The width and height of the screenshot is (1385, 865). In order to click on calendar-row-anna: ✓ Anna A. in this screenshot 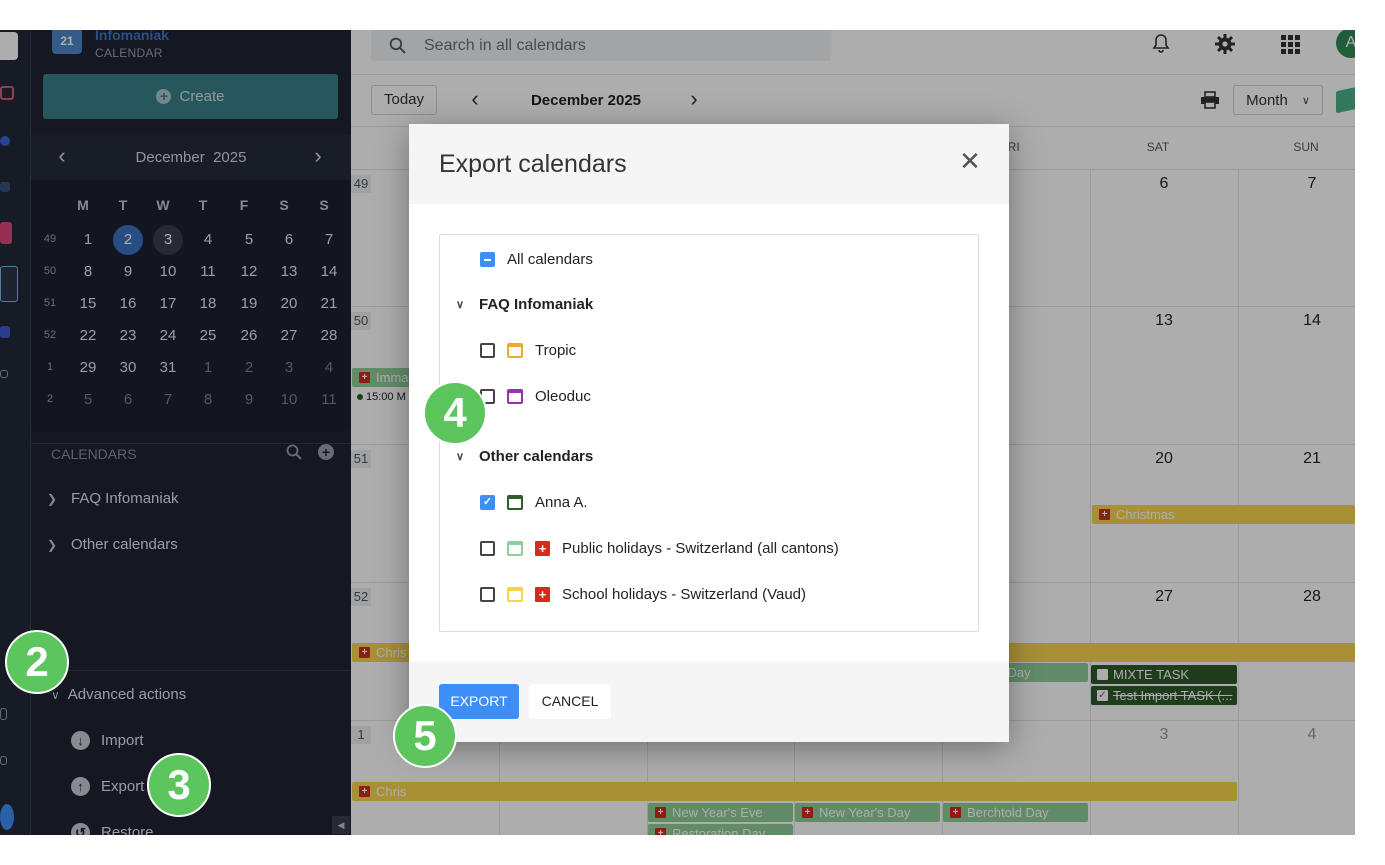, I will do `click(534, 502)`.